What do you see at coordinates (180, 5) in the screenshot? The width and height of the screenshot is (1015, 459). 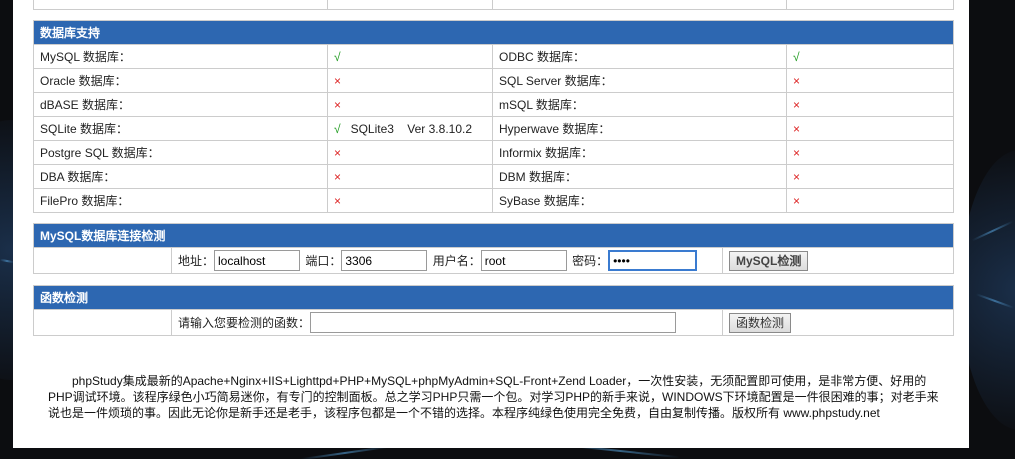 I see `xcache-label: XCache` at bounding box center [180, 5].